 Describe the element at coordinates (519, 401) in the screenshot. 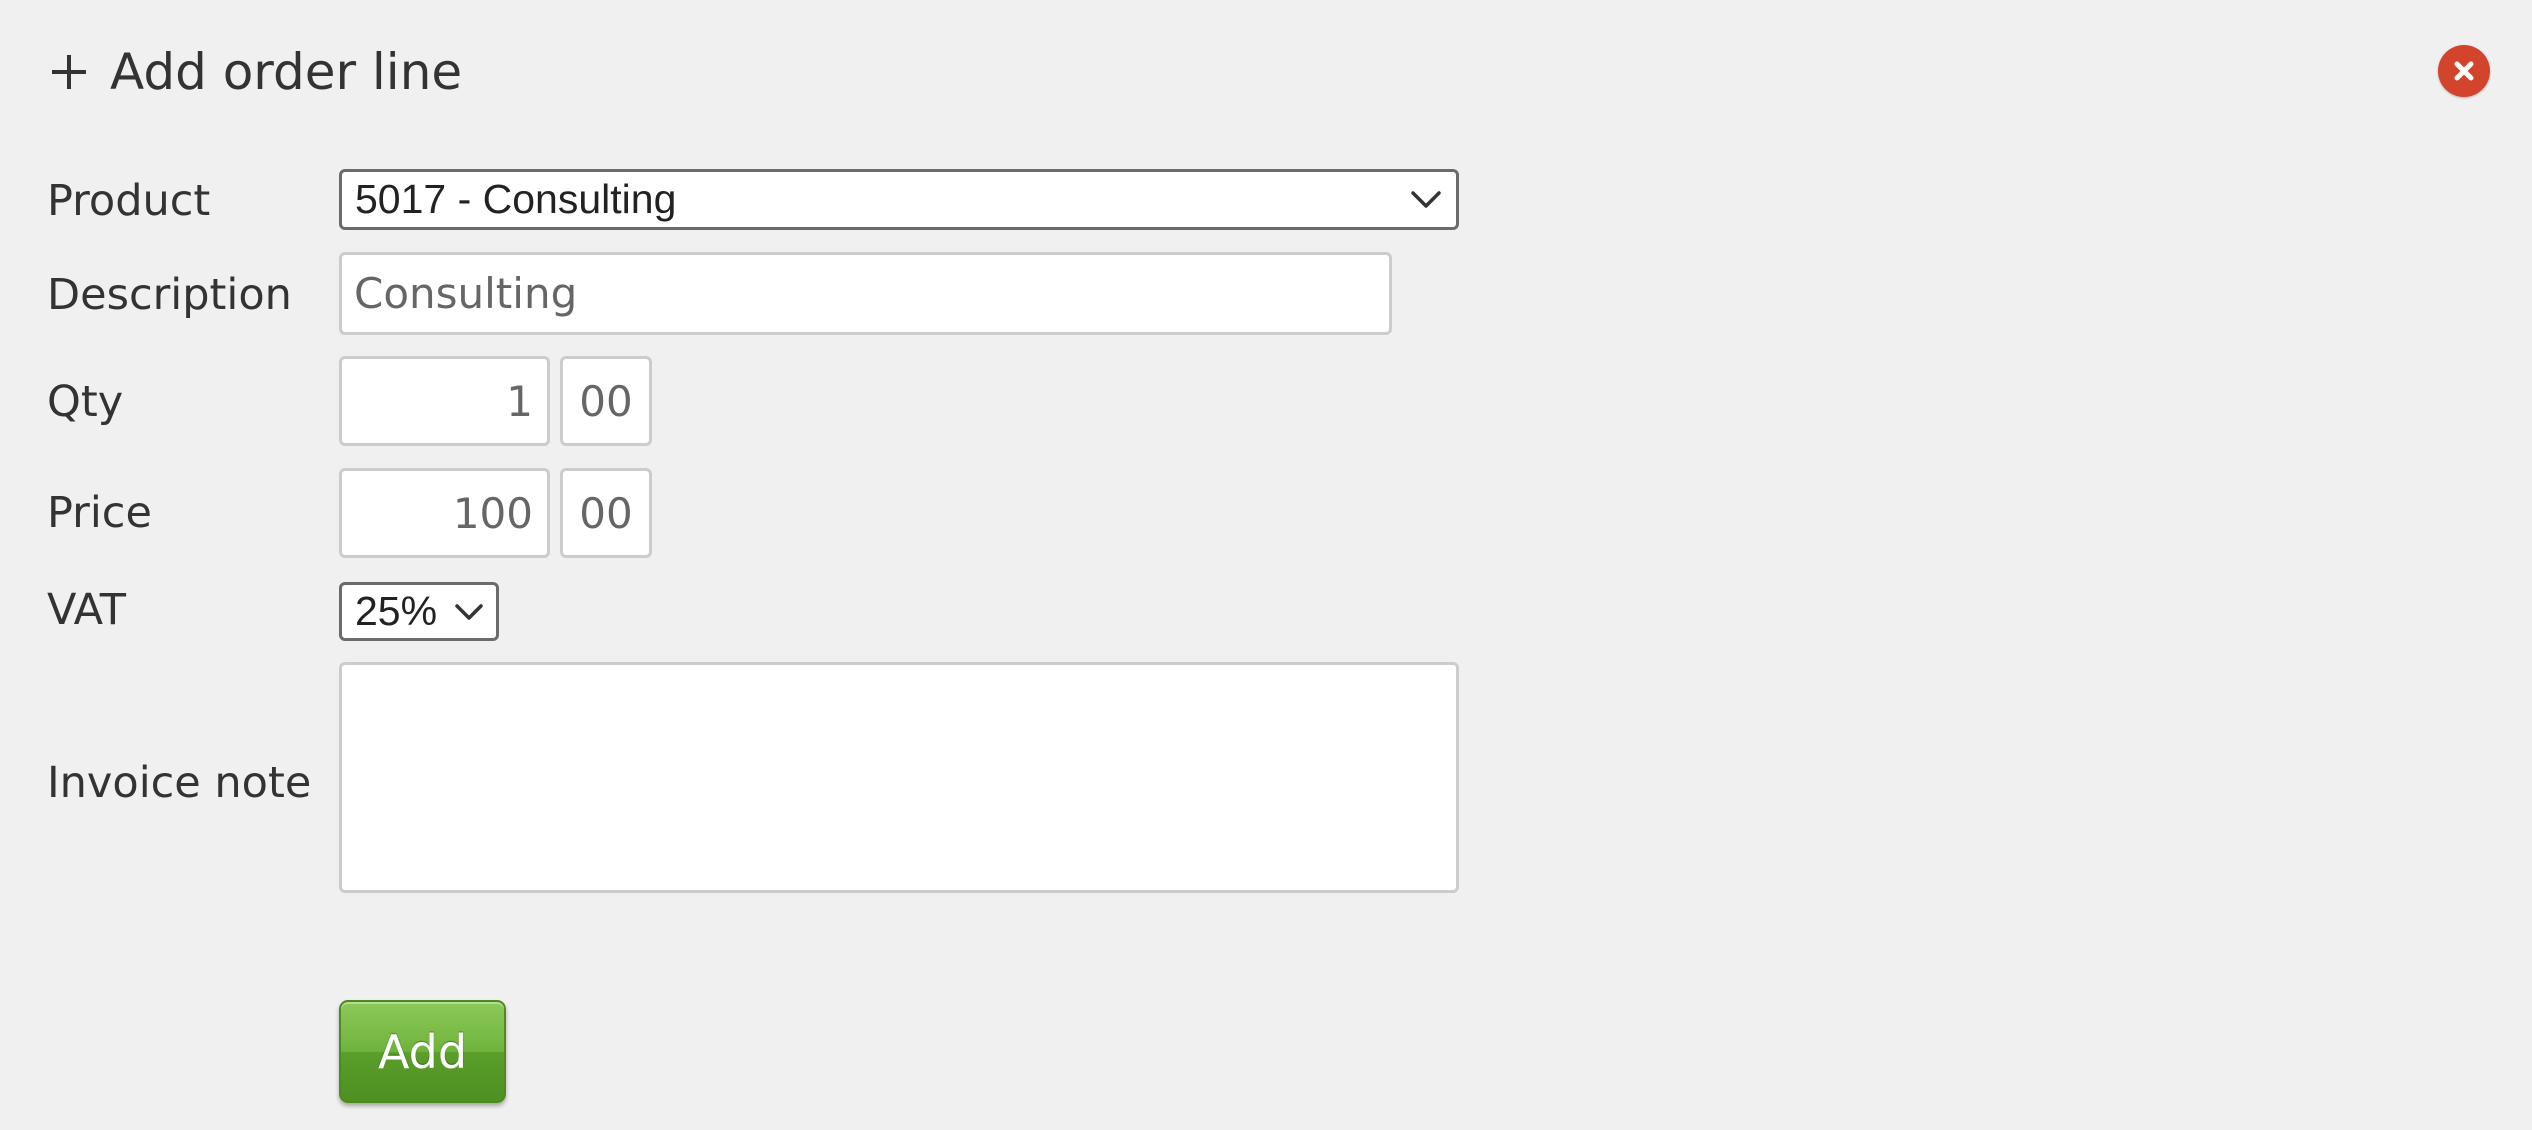

I see `qty-whole-value: 1` at that location.